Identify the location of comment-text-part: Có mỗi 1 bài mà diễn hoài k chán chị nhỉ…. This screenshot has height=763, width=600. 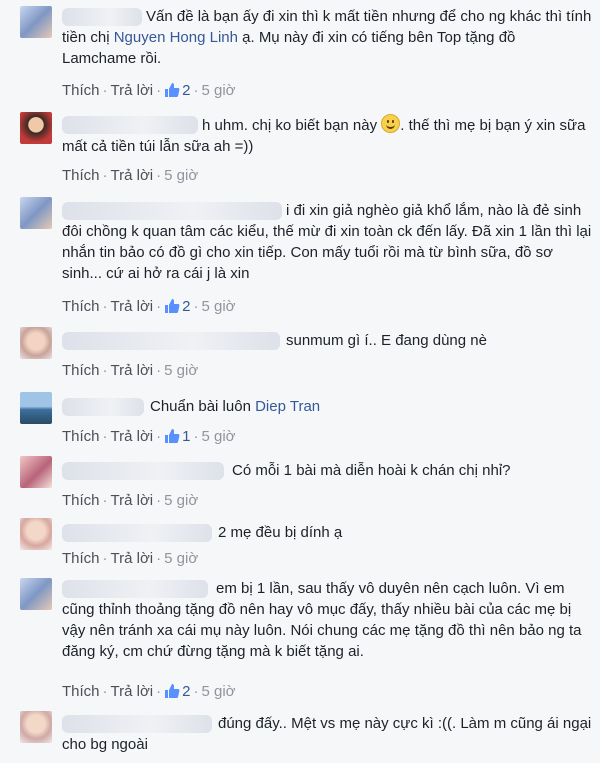
(371, 470).